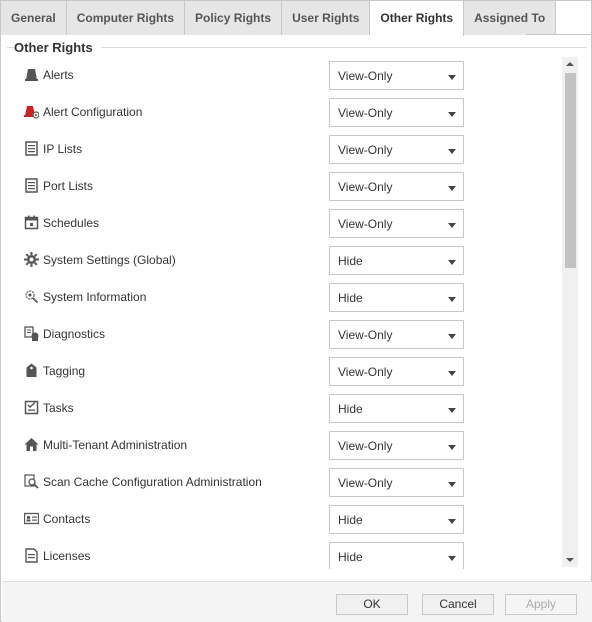 The width and height of the screenshot is (592, 622). What do you see at coordinates (63, 149) in the screenshot?
I see `rights-label: IP Lists` at bounding box center [63, 149].